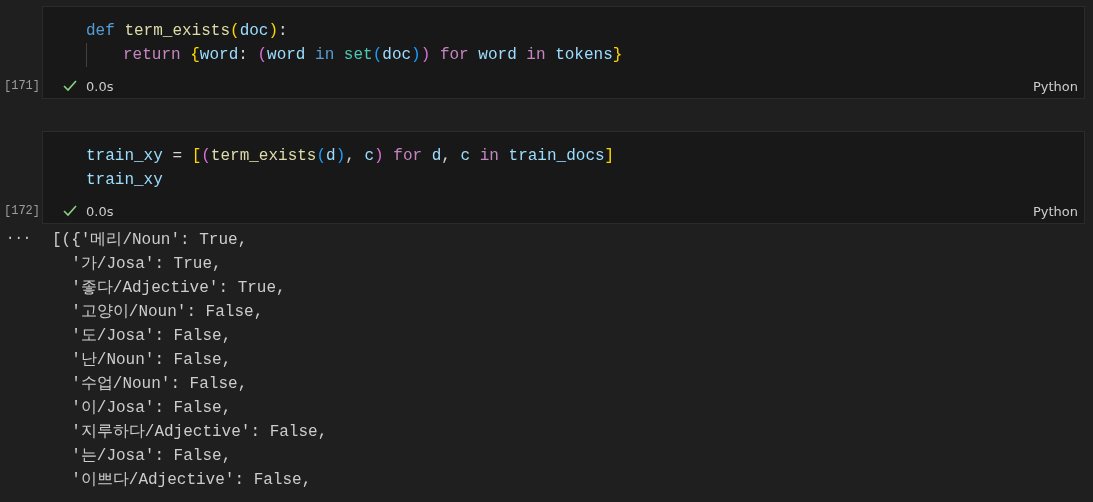  I want to click on output-line: '이쁘다/Adjective': False,, so click(191, 480).